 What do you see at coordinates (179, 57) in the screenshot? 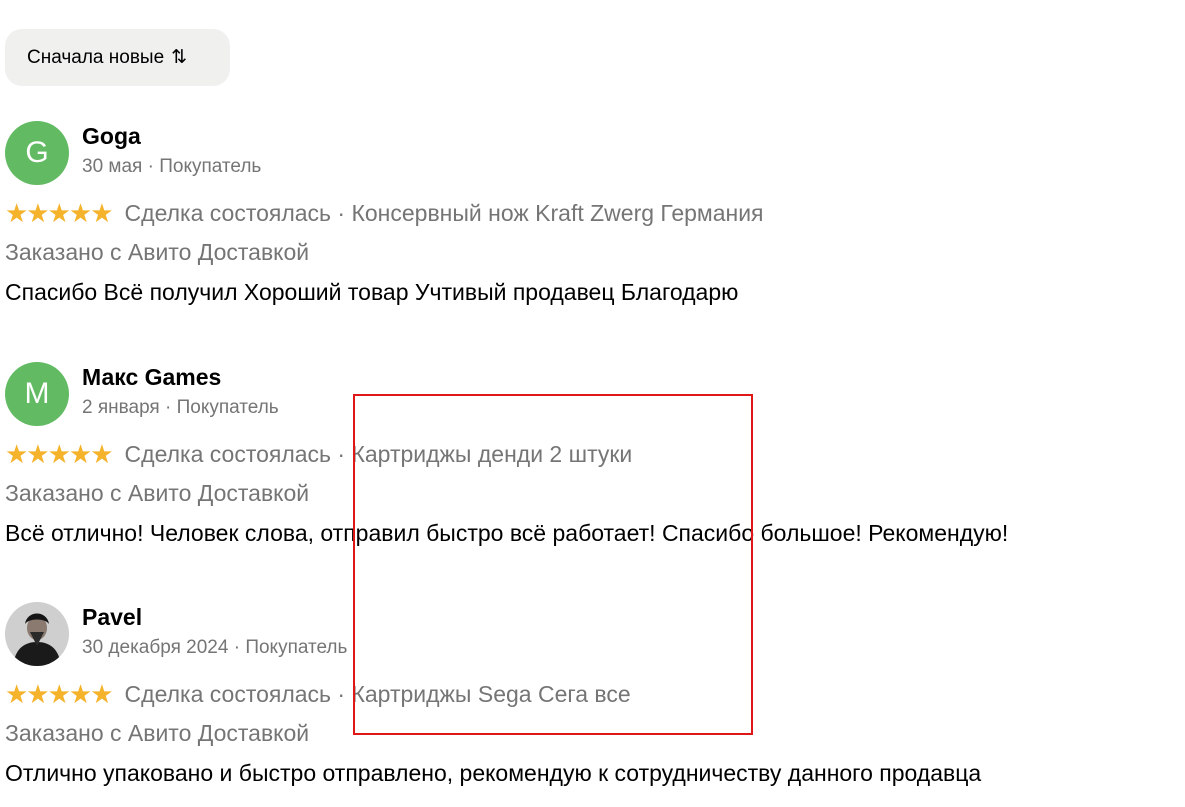
I see `sort-arrows-icon: ⇅` at bounding box center [179, 57].